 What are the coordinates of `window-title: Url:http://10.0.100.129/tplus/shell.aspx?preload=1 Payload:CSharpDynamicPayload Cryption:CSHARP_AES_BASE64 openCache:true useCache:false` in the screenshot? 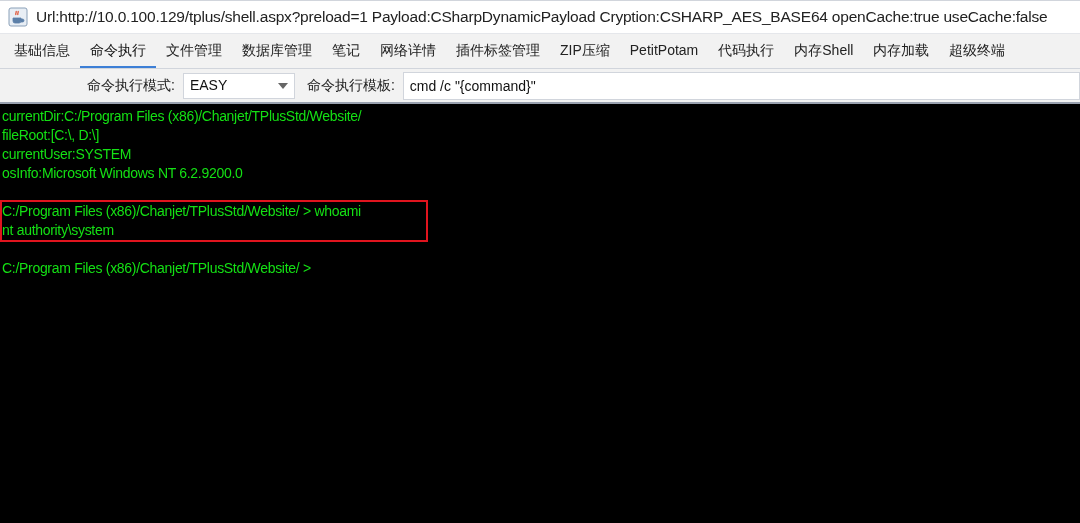 It's located at (542, 17).